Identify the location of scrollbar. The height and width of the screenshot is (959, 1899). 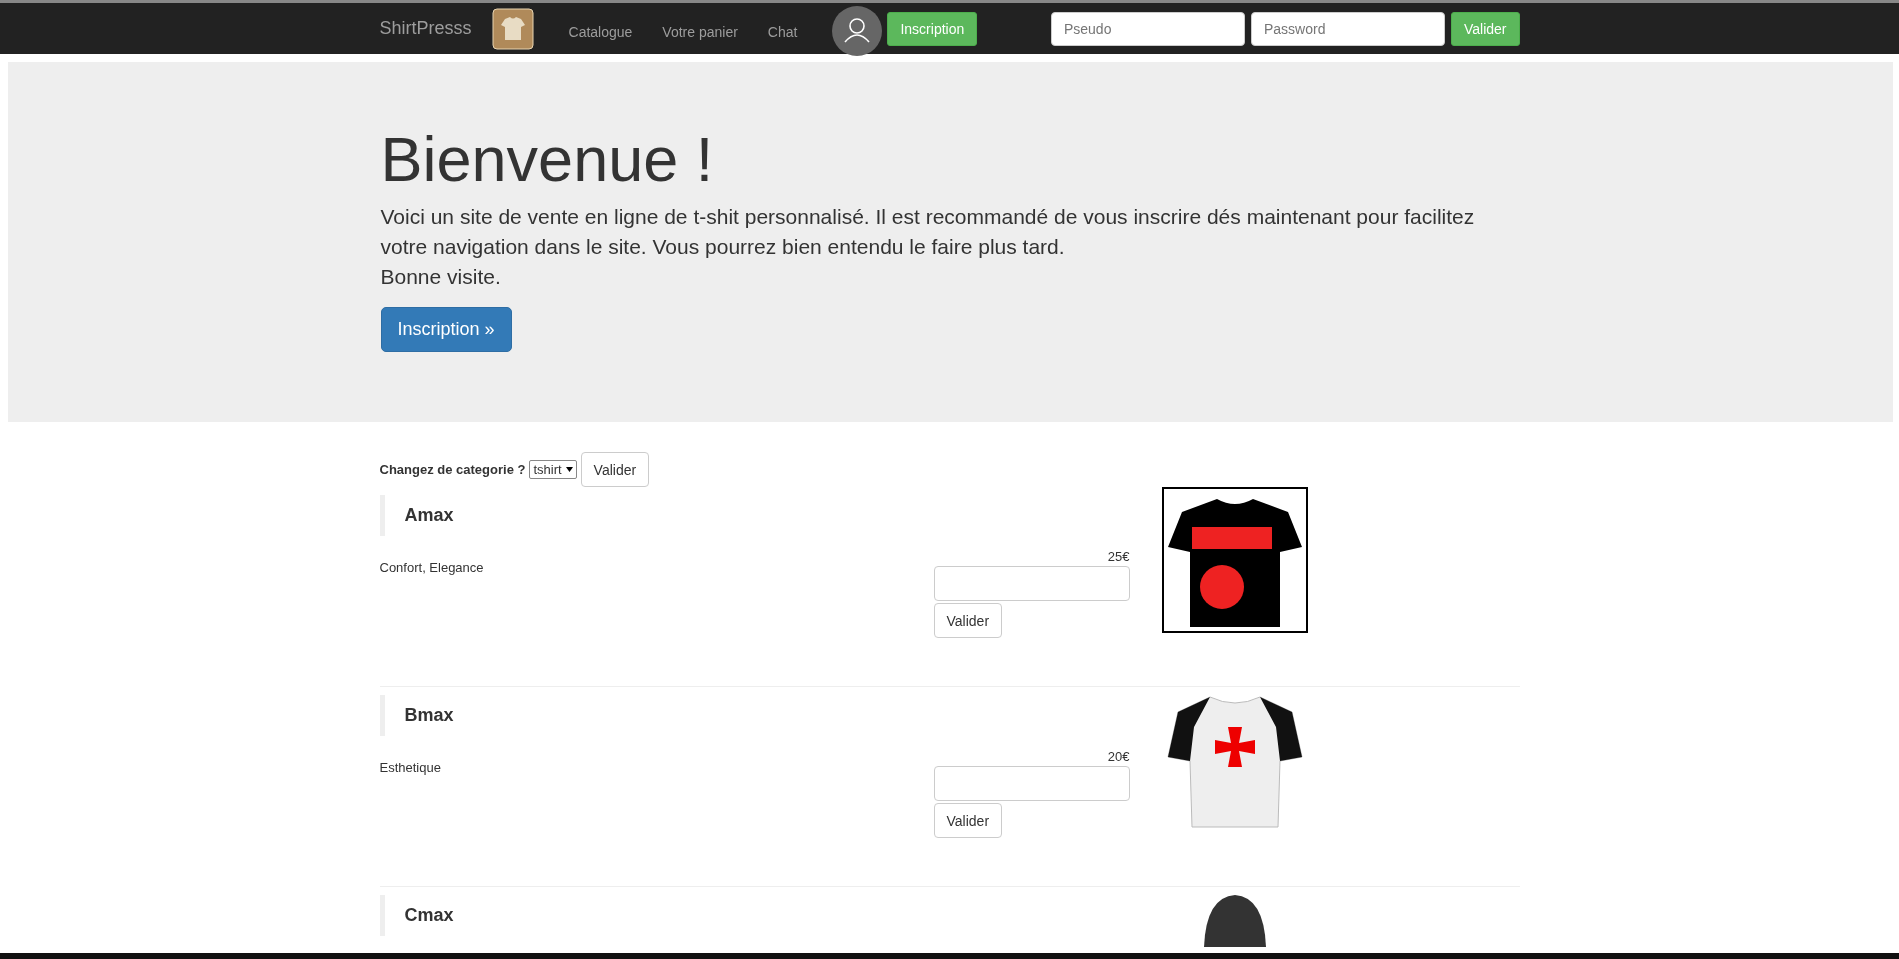
(949, 956).